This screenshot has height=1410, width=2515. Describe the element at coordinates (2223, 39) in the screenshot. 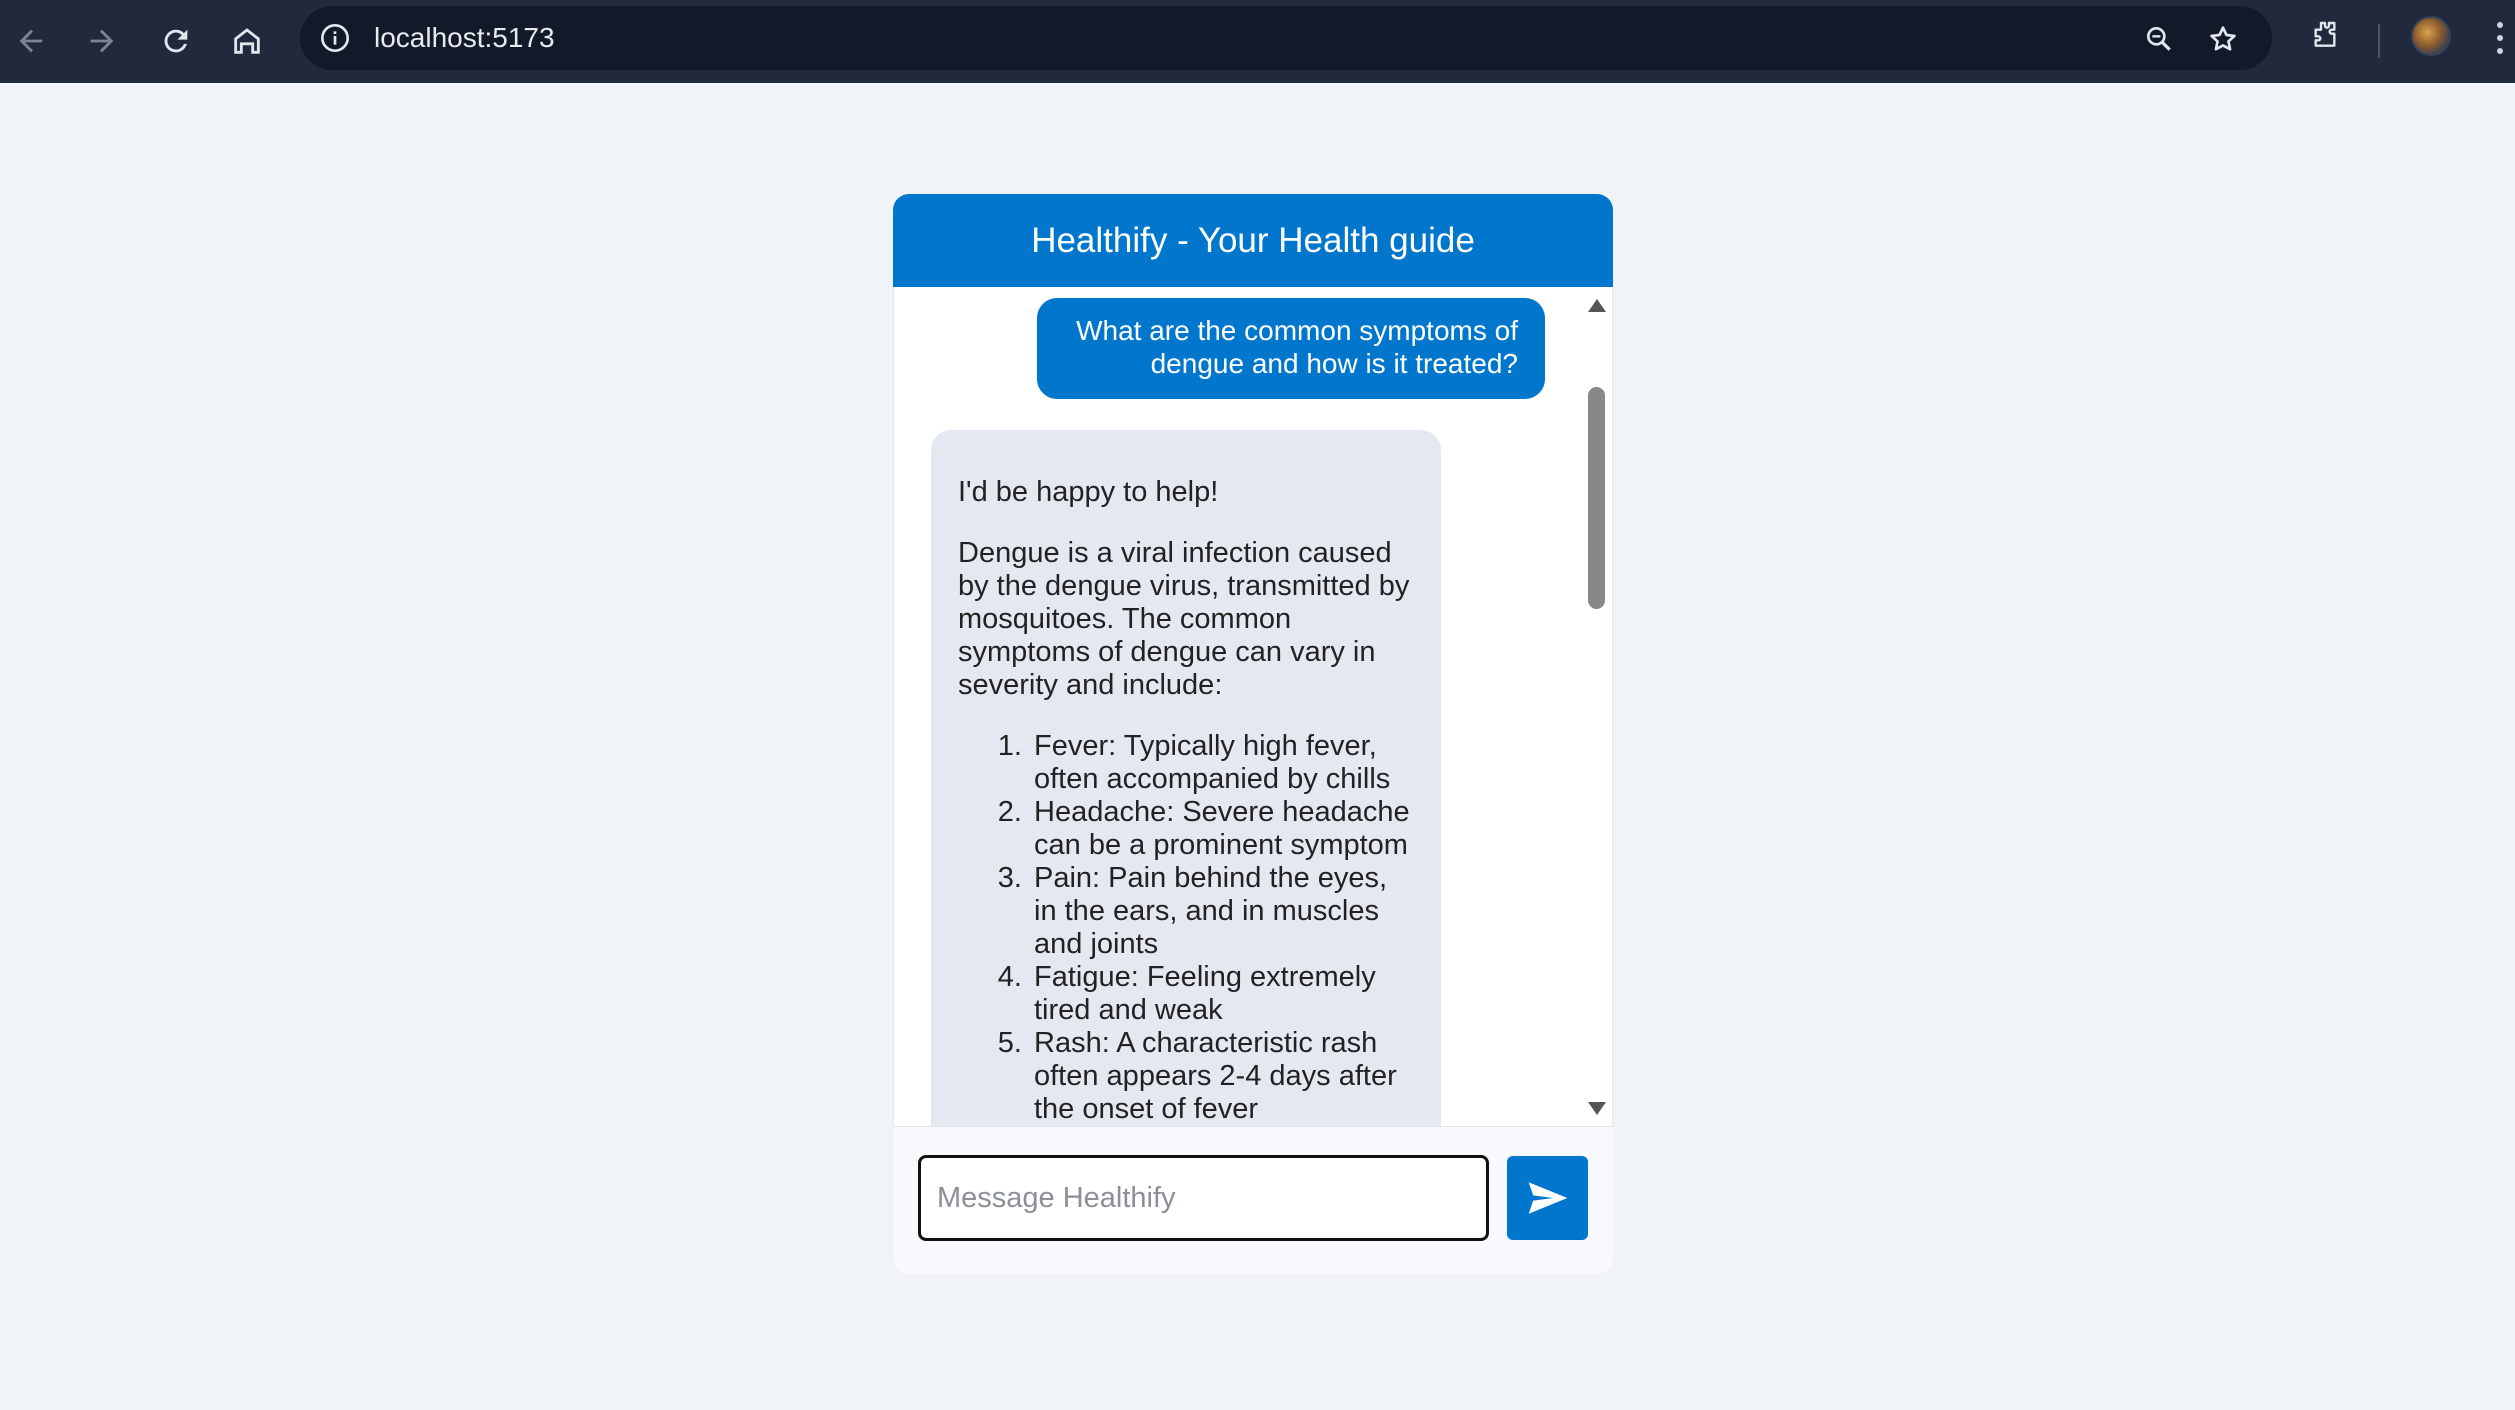

I see `bookmark-star-icon` at that location.